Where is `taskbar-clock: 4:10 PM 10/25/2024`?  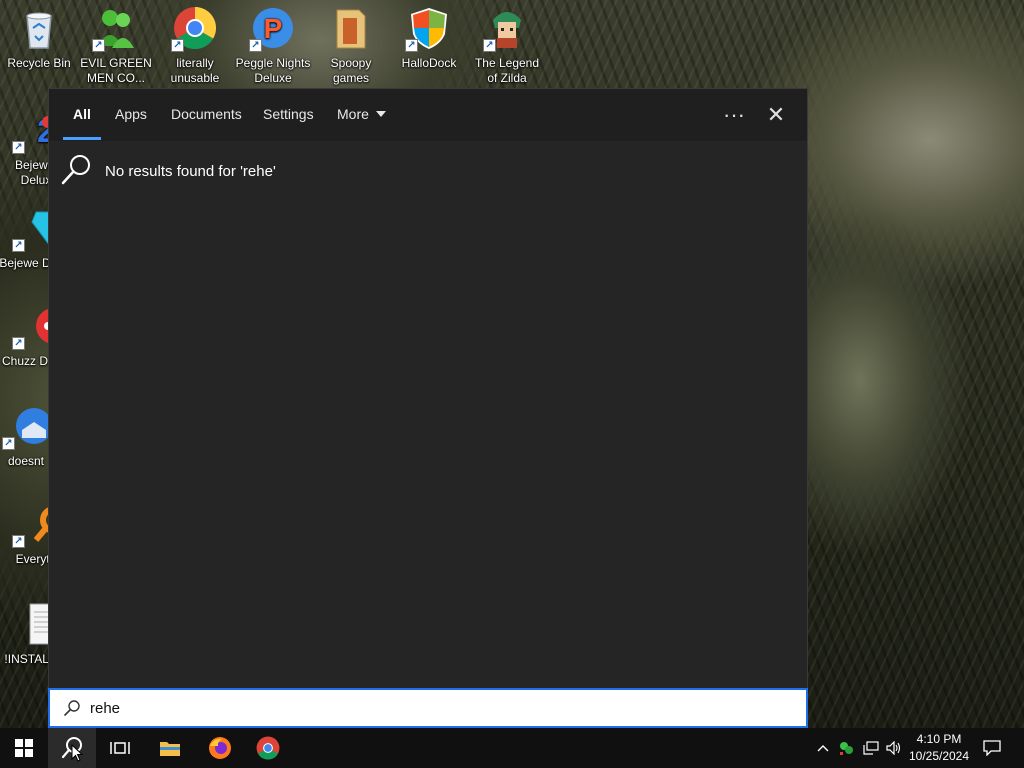
taskbar-clock: 4:10 PM 10/25/2024 is located at coordinates (939, 748).